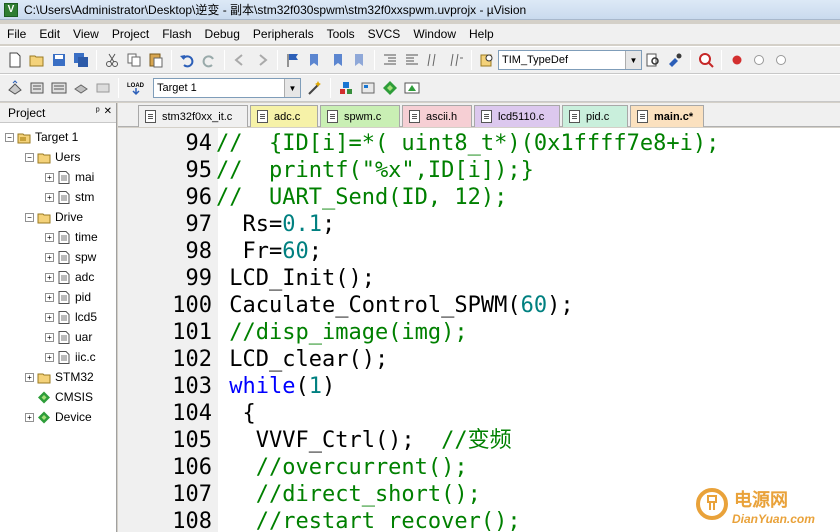  Describe the element at coordinates (479, 440) in the screenshot. I see `code-line: 105 VVVF_Ctrl(); //变频` at that location.